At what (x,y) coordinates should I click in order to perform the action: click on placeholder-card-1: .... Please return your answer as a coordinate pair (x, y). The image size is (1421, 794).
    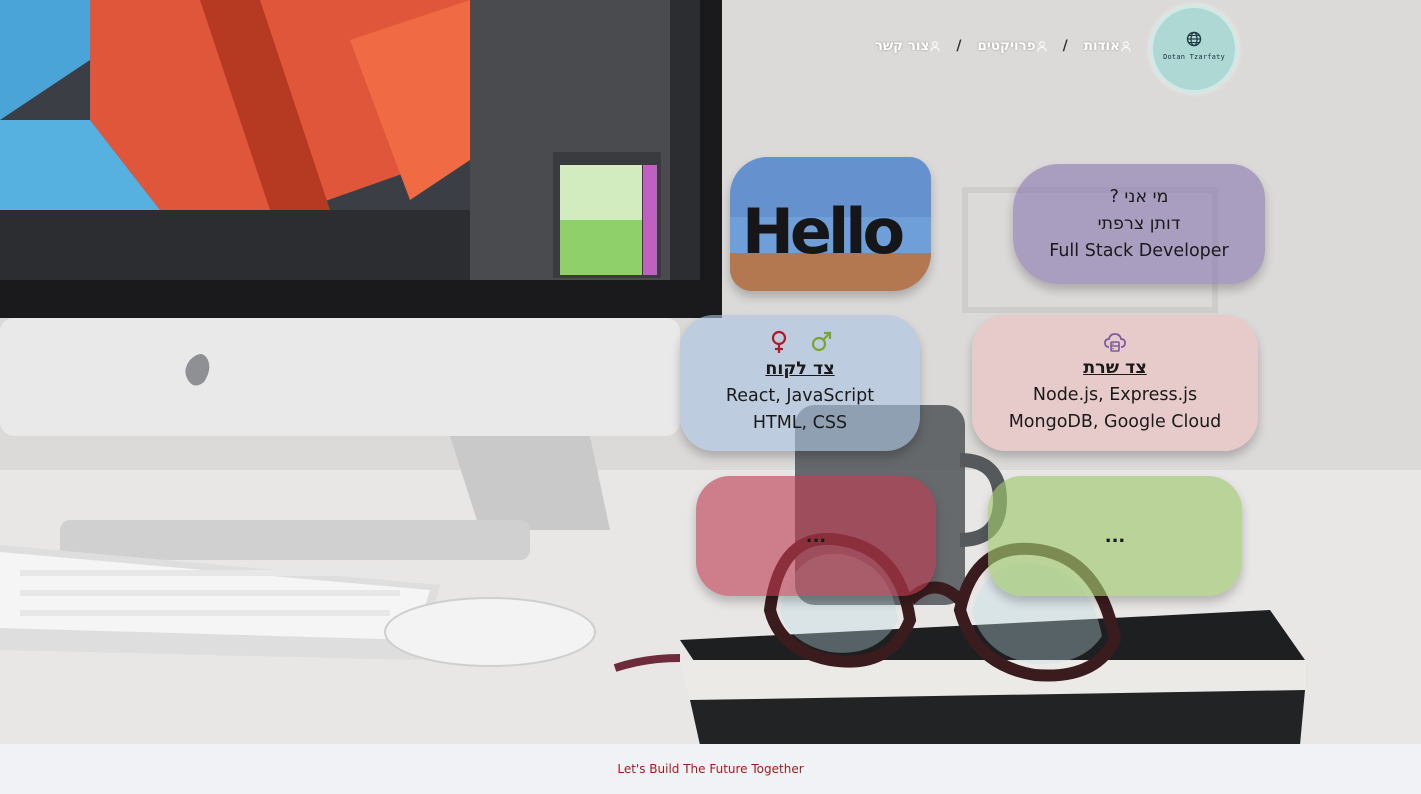
    Looking at the image, I should click on (816, 536).